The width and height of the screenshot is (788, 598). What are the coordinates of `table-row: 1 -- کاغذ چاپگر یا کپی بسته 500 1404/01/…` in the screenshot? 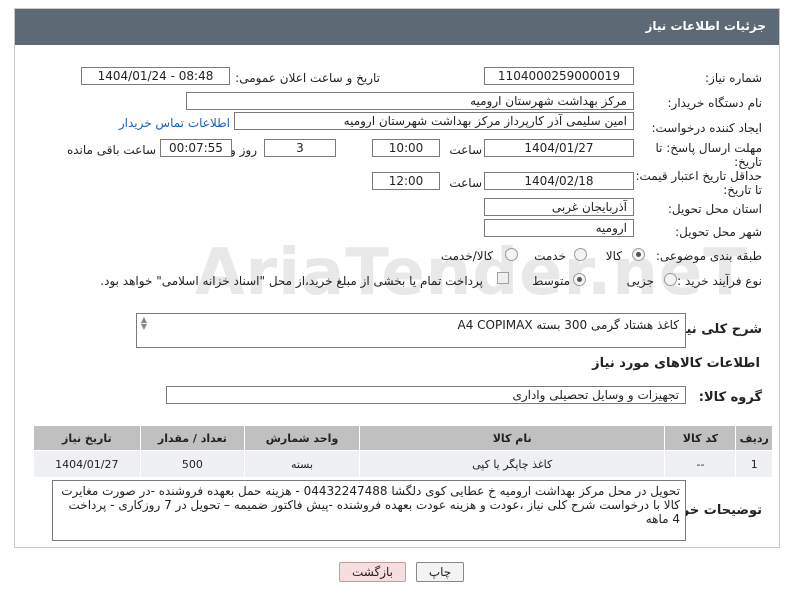 It's located at (403, 464).